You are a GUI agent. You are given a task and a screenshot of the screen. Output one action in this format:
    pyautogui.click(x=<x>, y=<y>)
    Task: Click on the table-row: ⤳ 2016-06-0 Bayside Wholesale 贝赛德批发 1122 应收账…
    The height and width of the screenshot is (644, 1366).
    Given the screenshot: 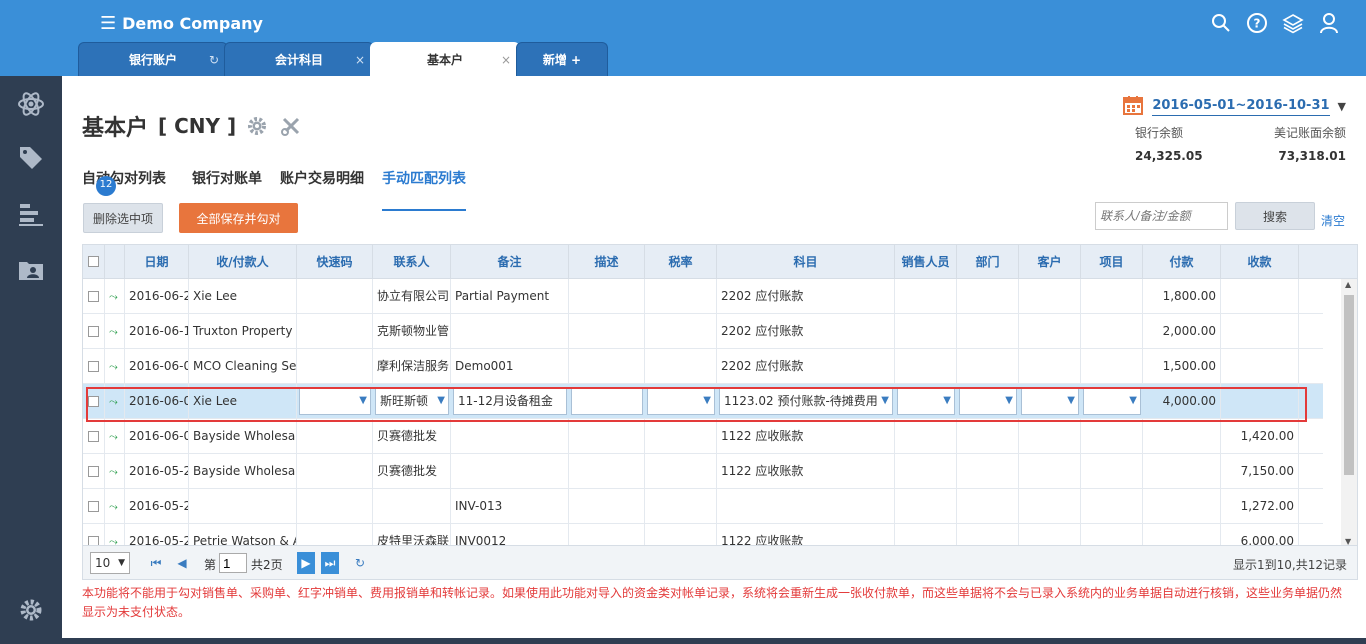 What is the action you would take?
    pyautogui.click(x=703, y=436)
    